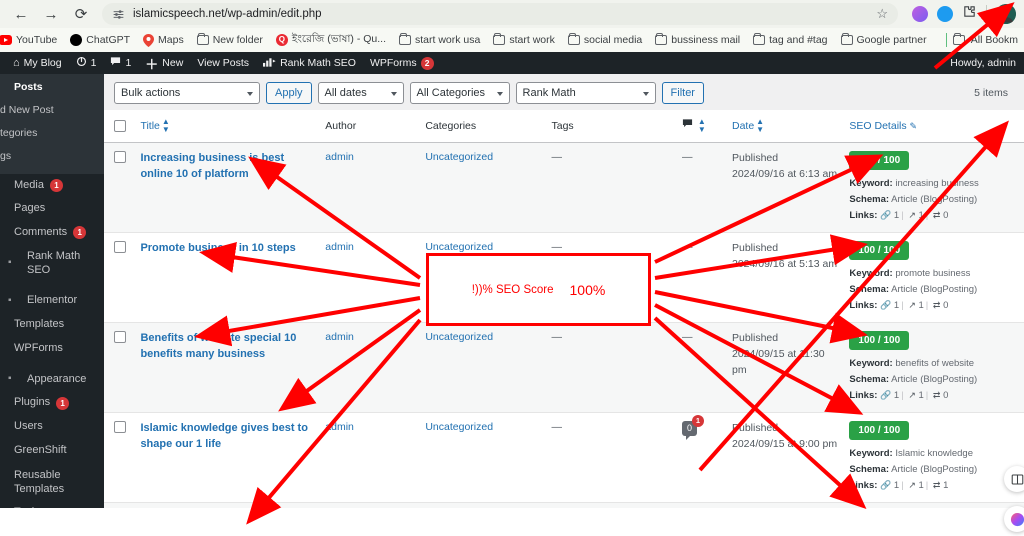 Image resolution: width=1024 pixels, height=536 pixels. Describe the element at coordinates (882, 14) in the screenshot. I see `bookmark-star-icon: ☆` at that location.